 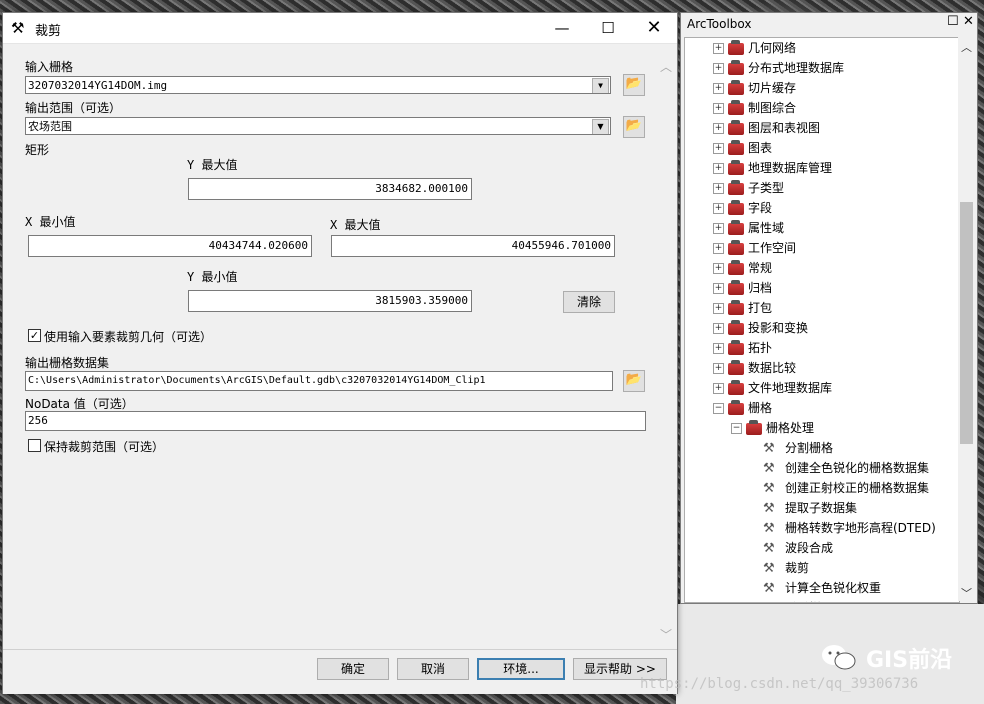 I want to click on toolbox-scrollbar: ︿ ﹀, so click(x=966, y=319).